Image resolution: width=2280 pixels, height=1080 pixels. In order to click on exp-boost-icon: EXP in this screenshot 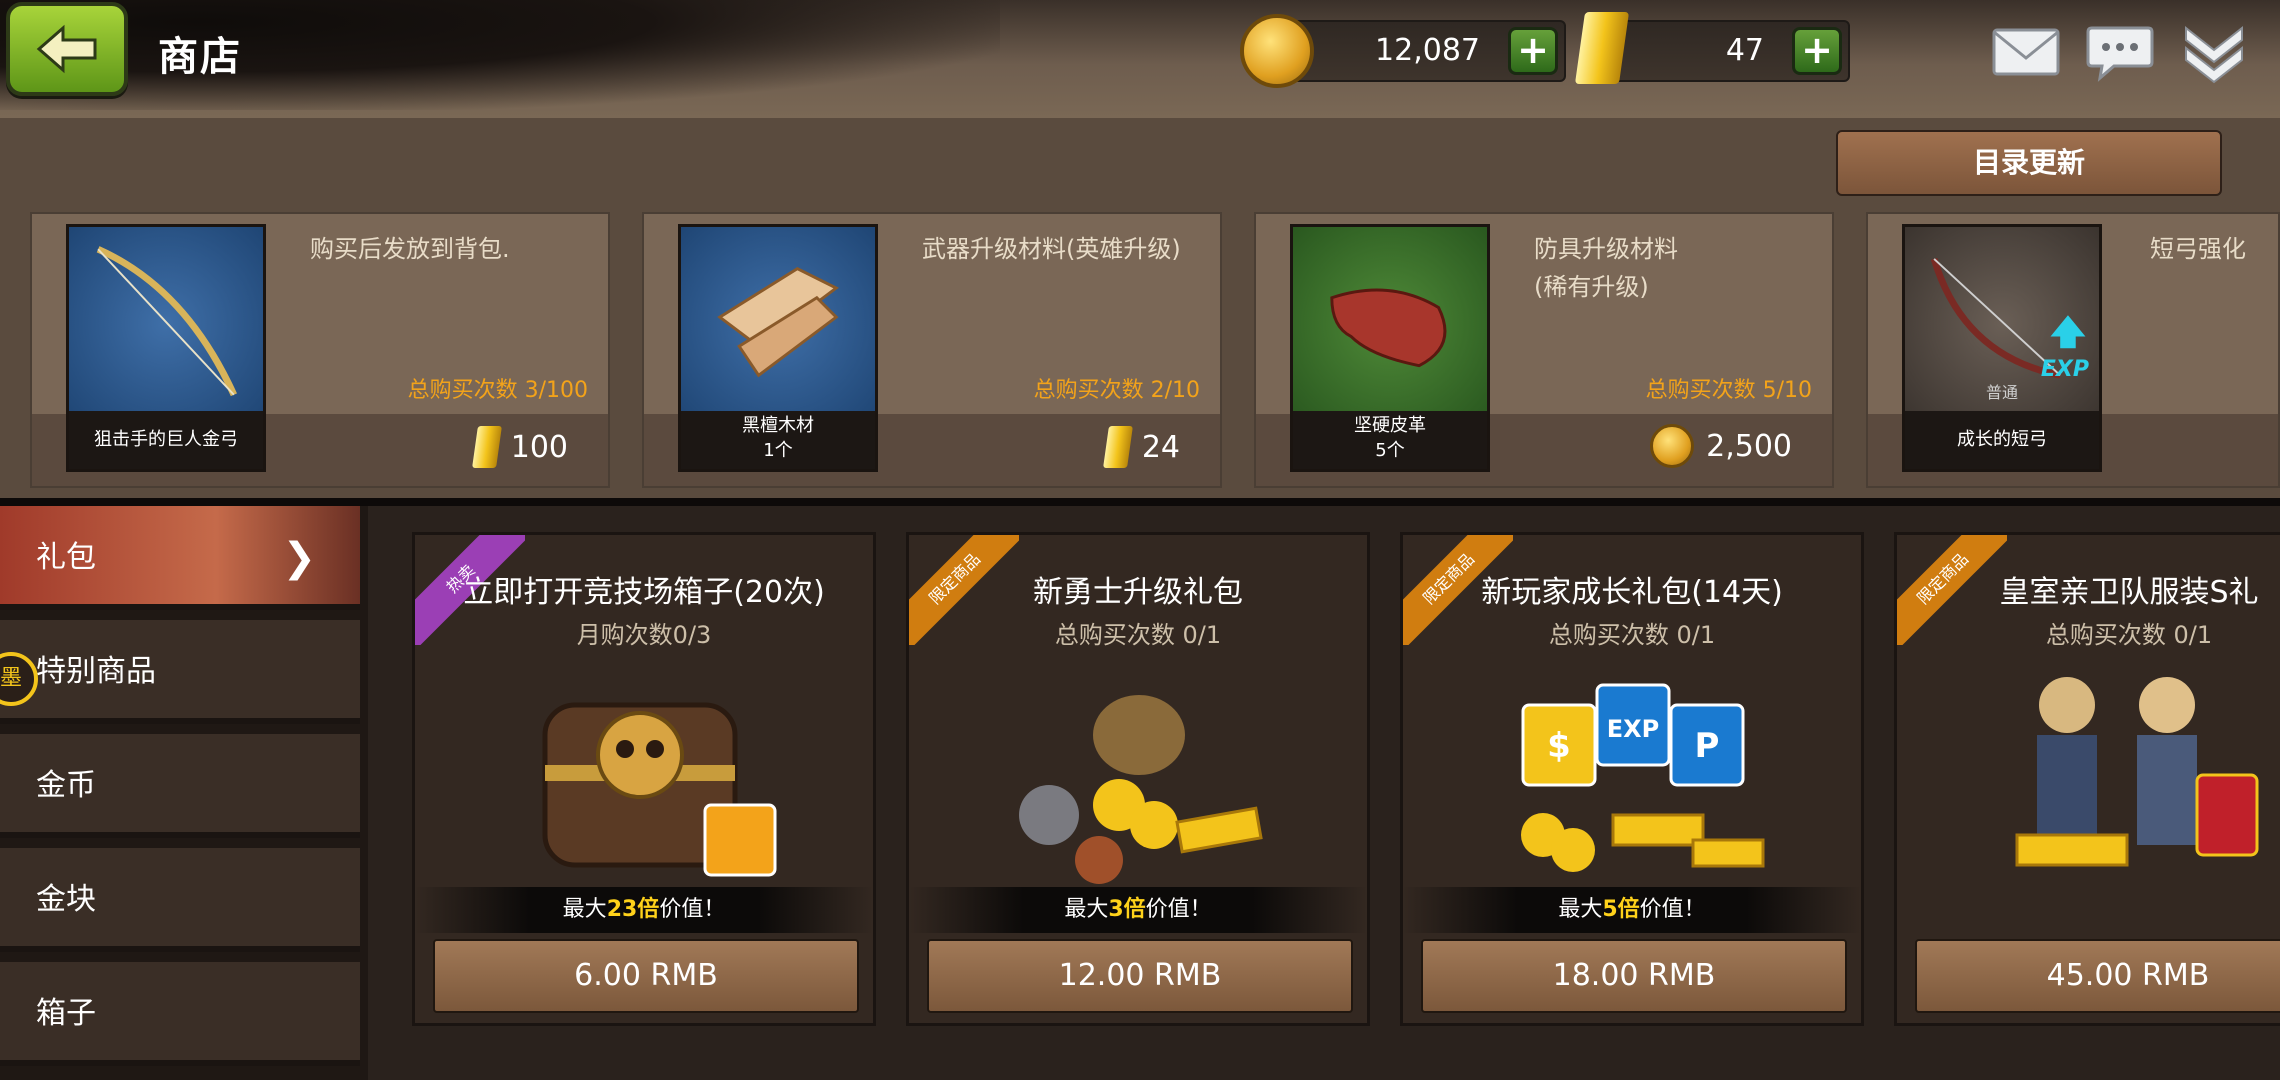, I will do `click(1633, 729)`.